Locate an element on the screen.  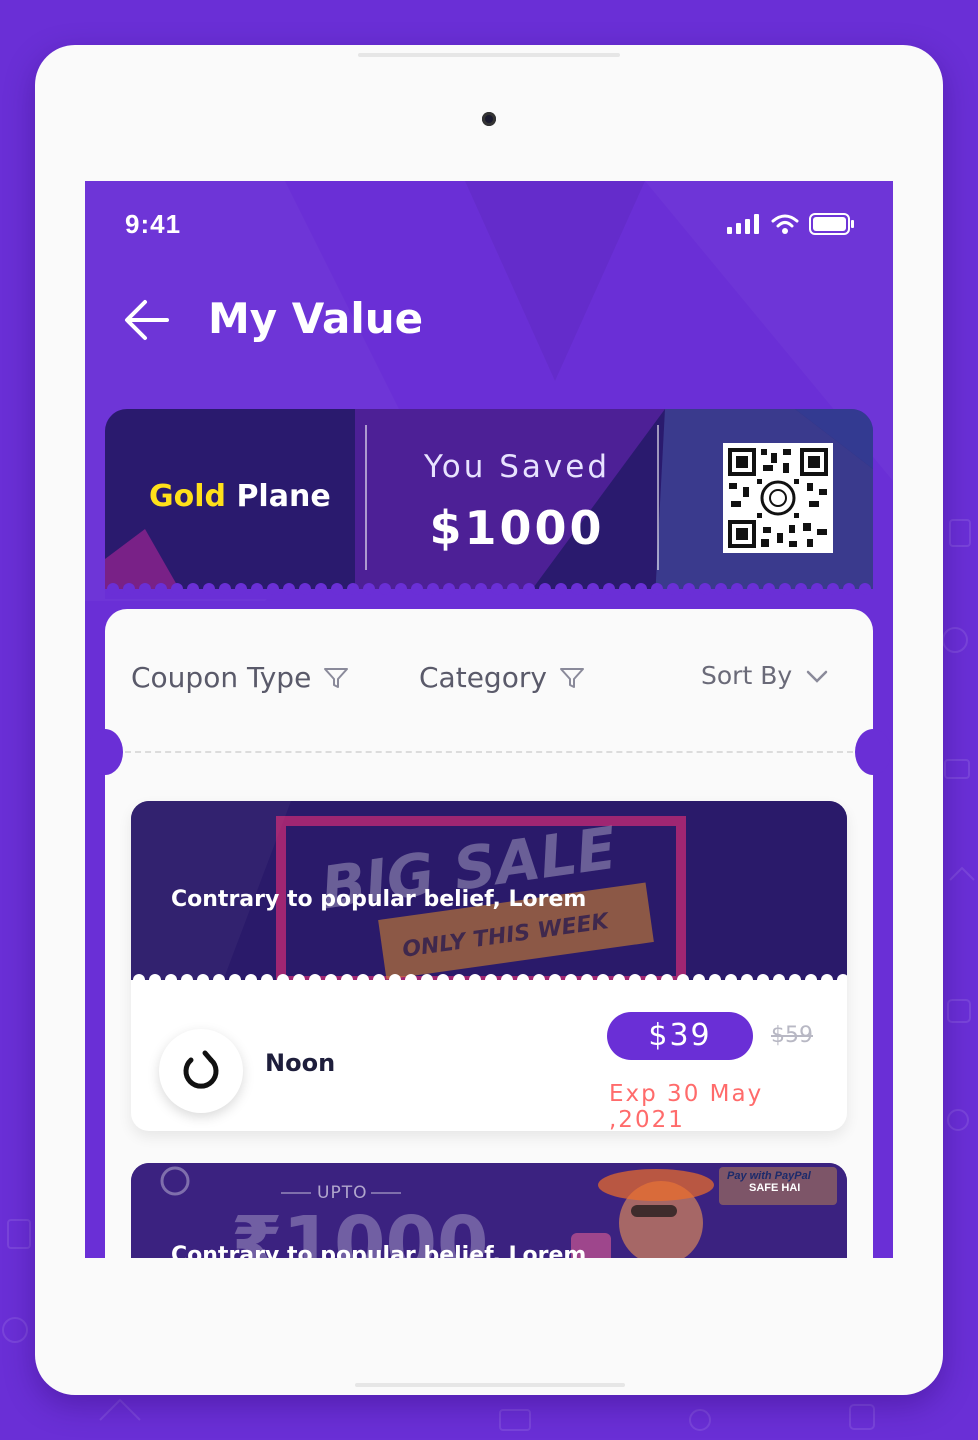
back-arrow-icon is located at coordinates (147, 320).